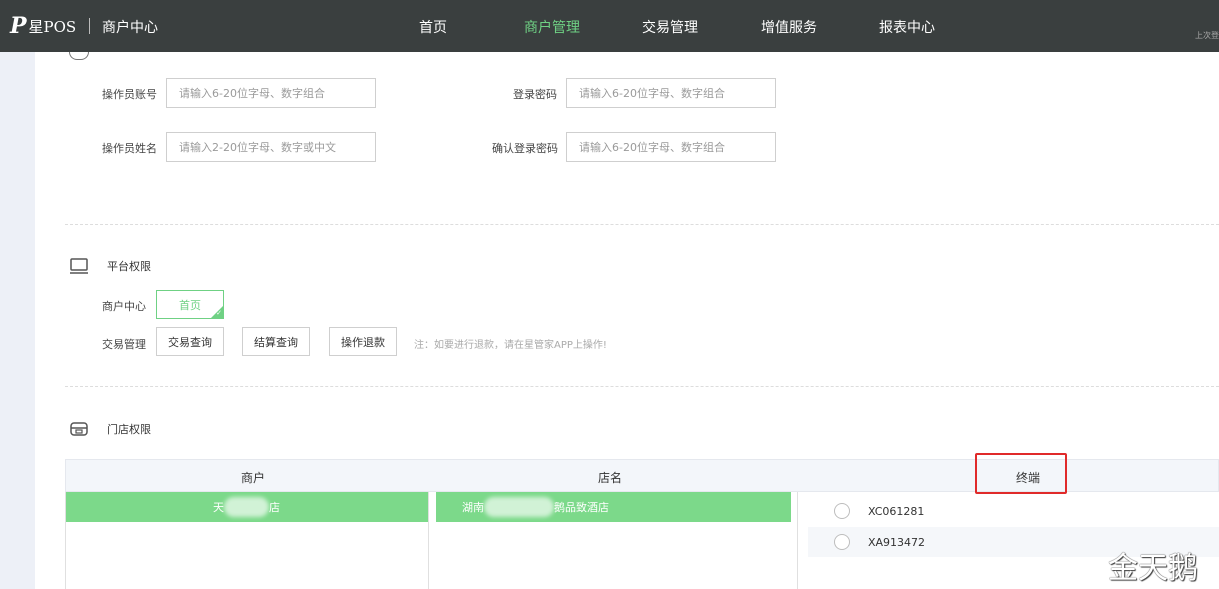 The image size is (1219, 589). What do you see at coordinates (552, 27) in the screenshot?
I see `nav-merchant-management: 商户管理` at bounding box center [552, 27].